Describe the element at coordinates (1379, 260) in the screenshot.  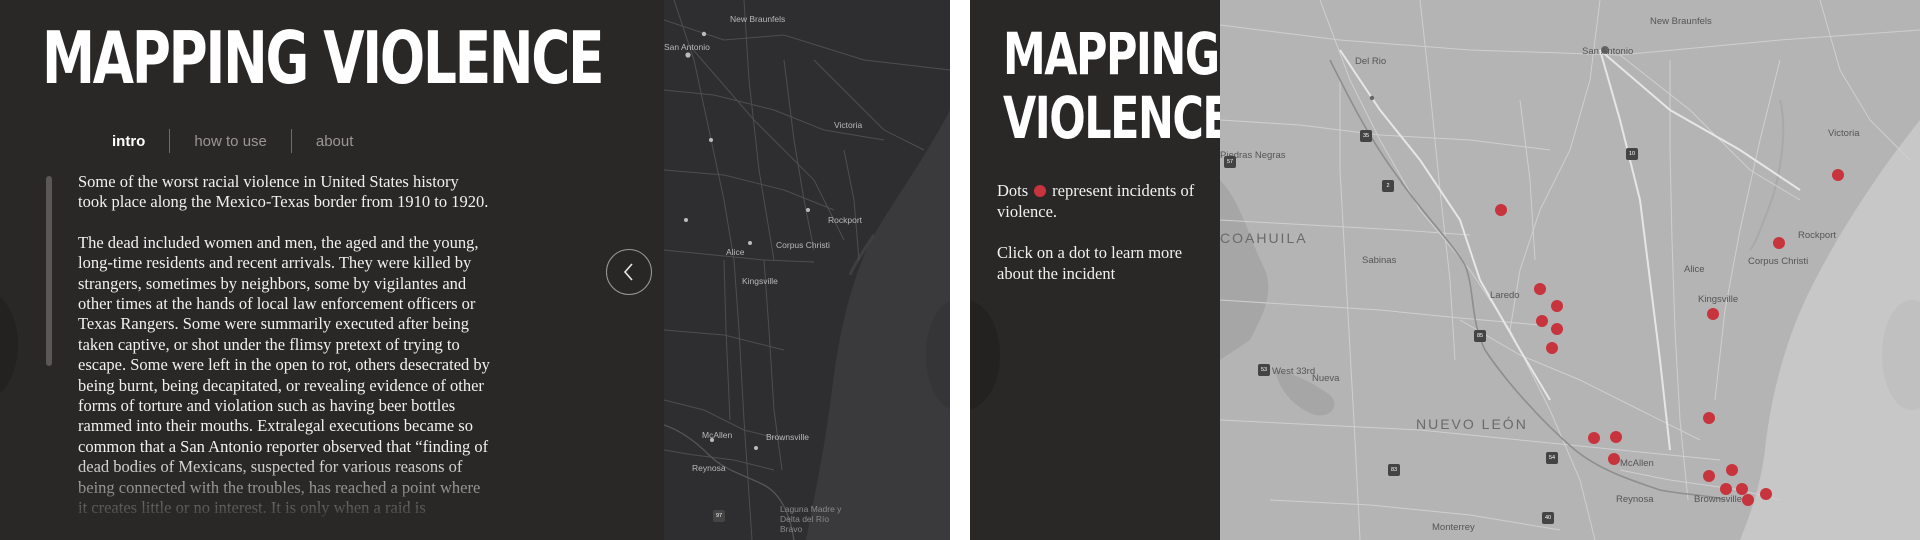
I see `map-label-sabinas: Sabinas` at that location.